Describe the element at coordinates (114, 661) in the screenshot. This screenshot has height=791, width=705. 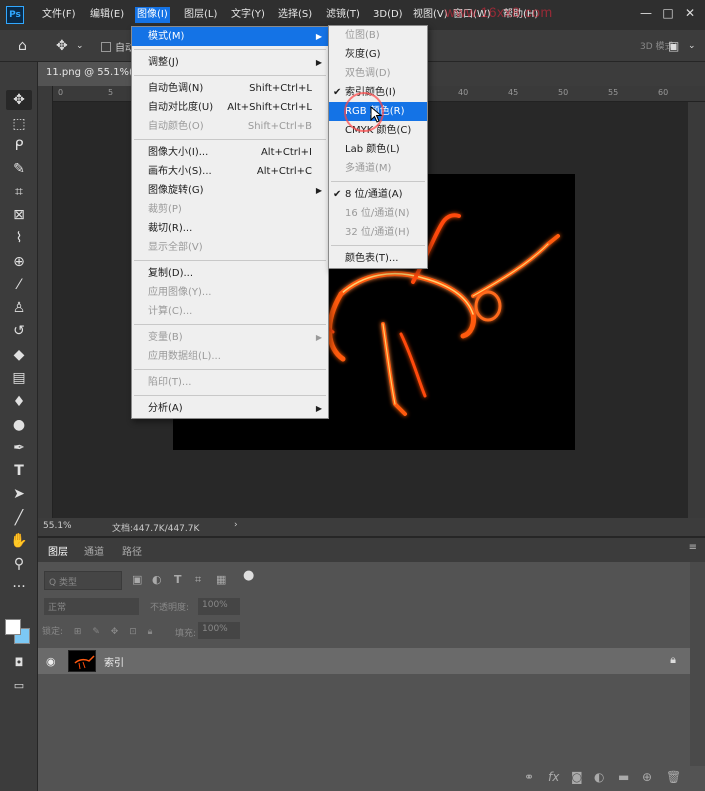
I see `layer-name: 索引` at that location.